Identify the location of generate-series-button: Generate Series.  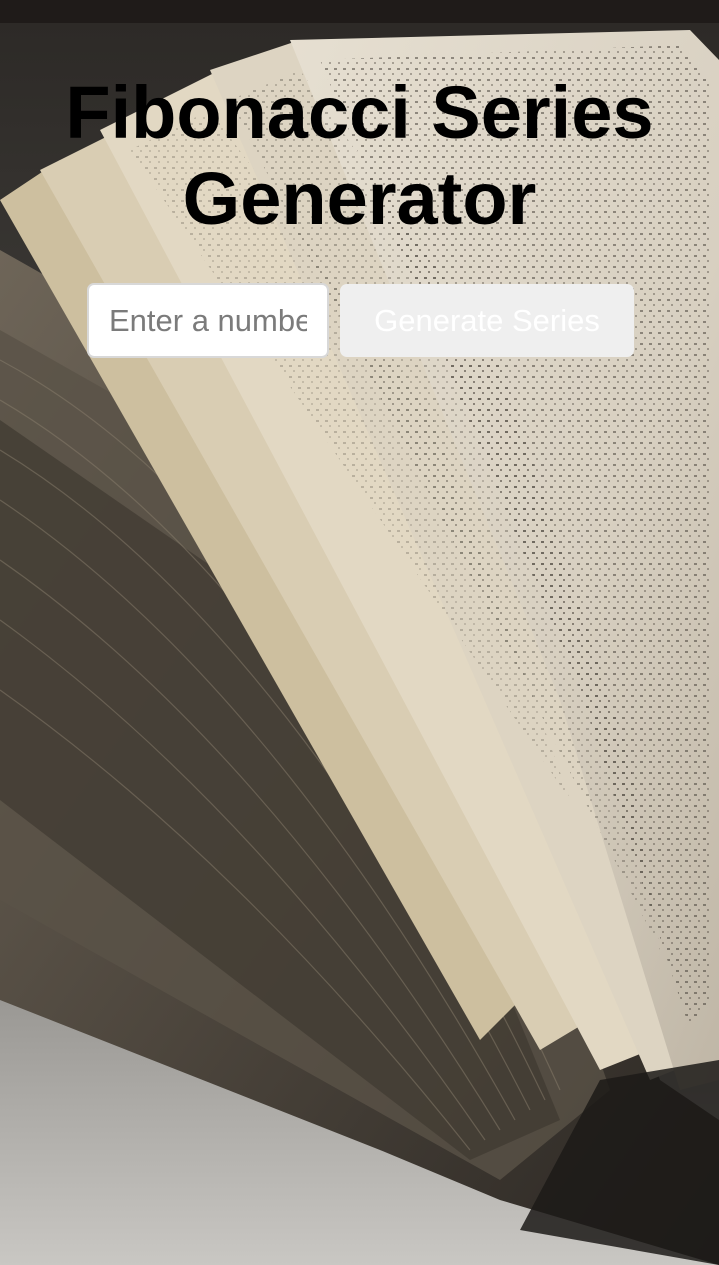
(487, 320).